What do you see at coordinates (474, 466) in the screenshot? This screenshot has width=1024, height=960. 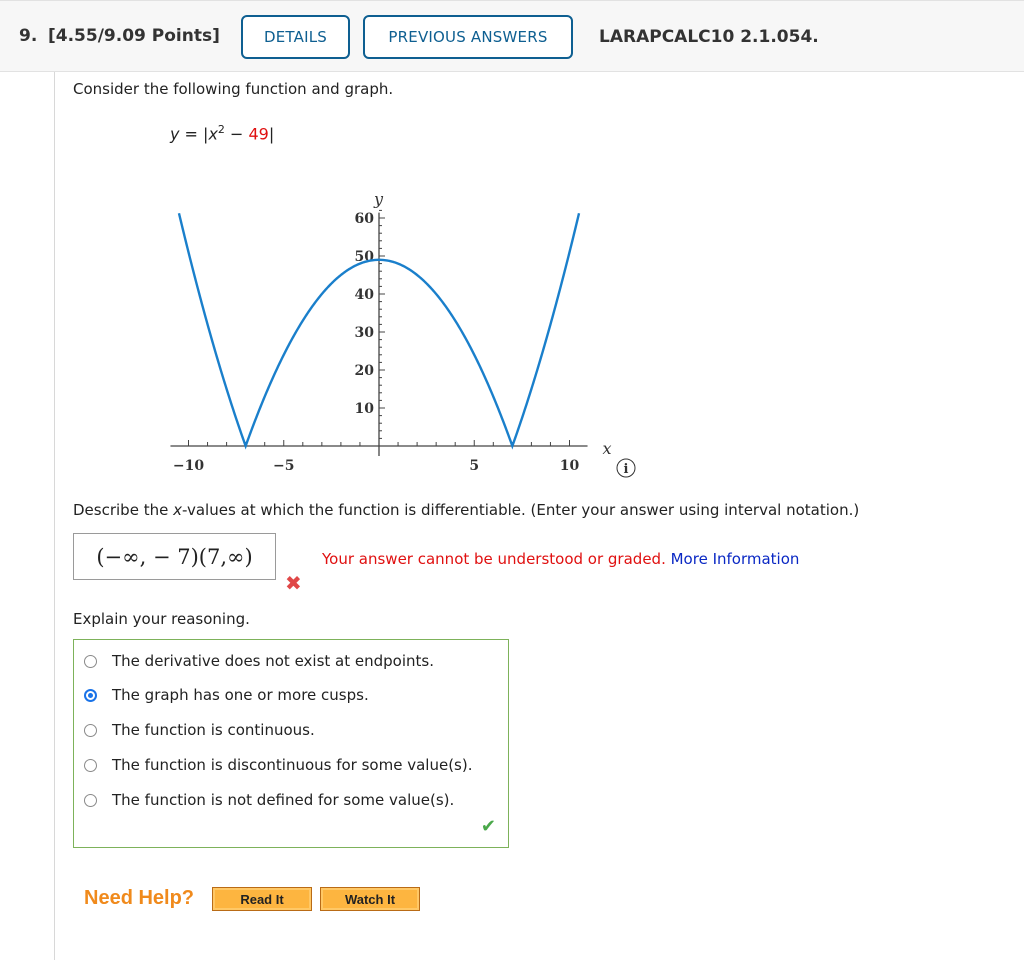 I see `x-tick-label: 5` at bounding box center [474, 466].